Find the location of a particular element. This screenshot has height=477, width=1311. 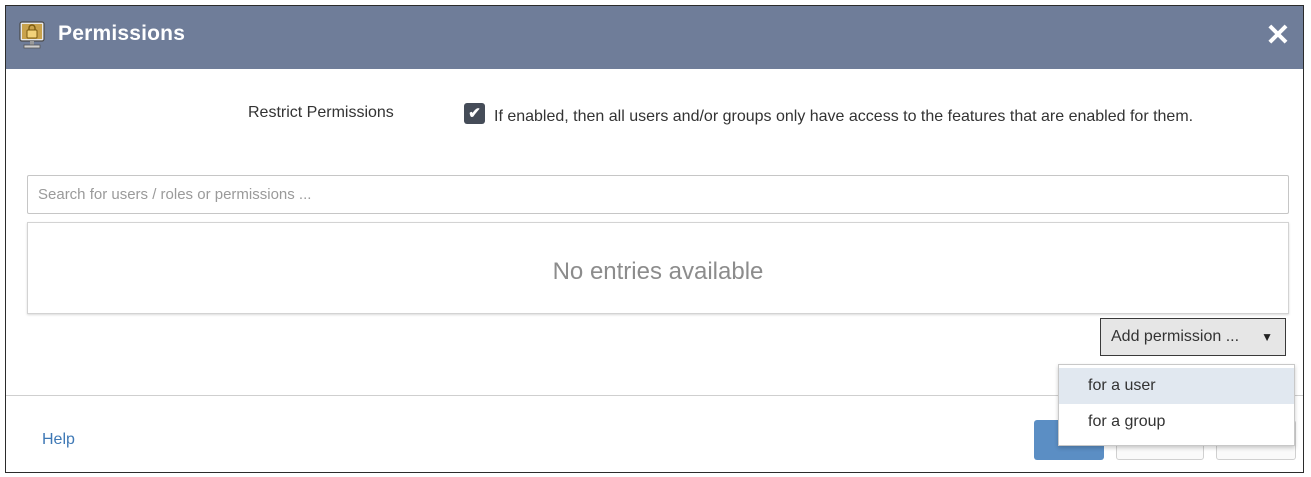

search-input is located at coordinates (658, 194).